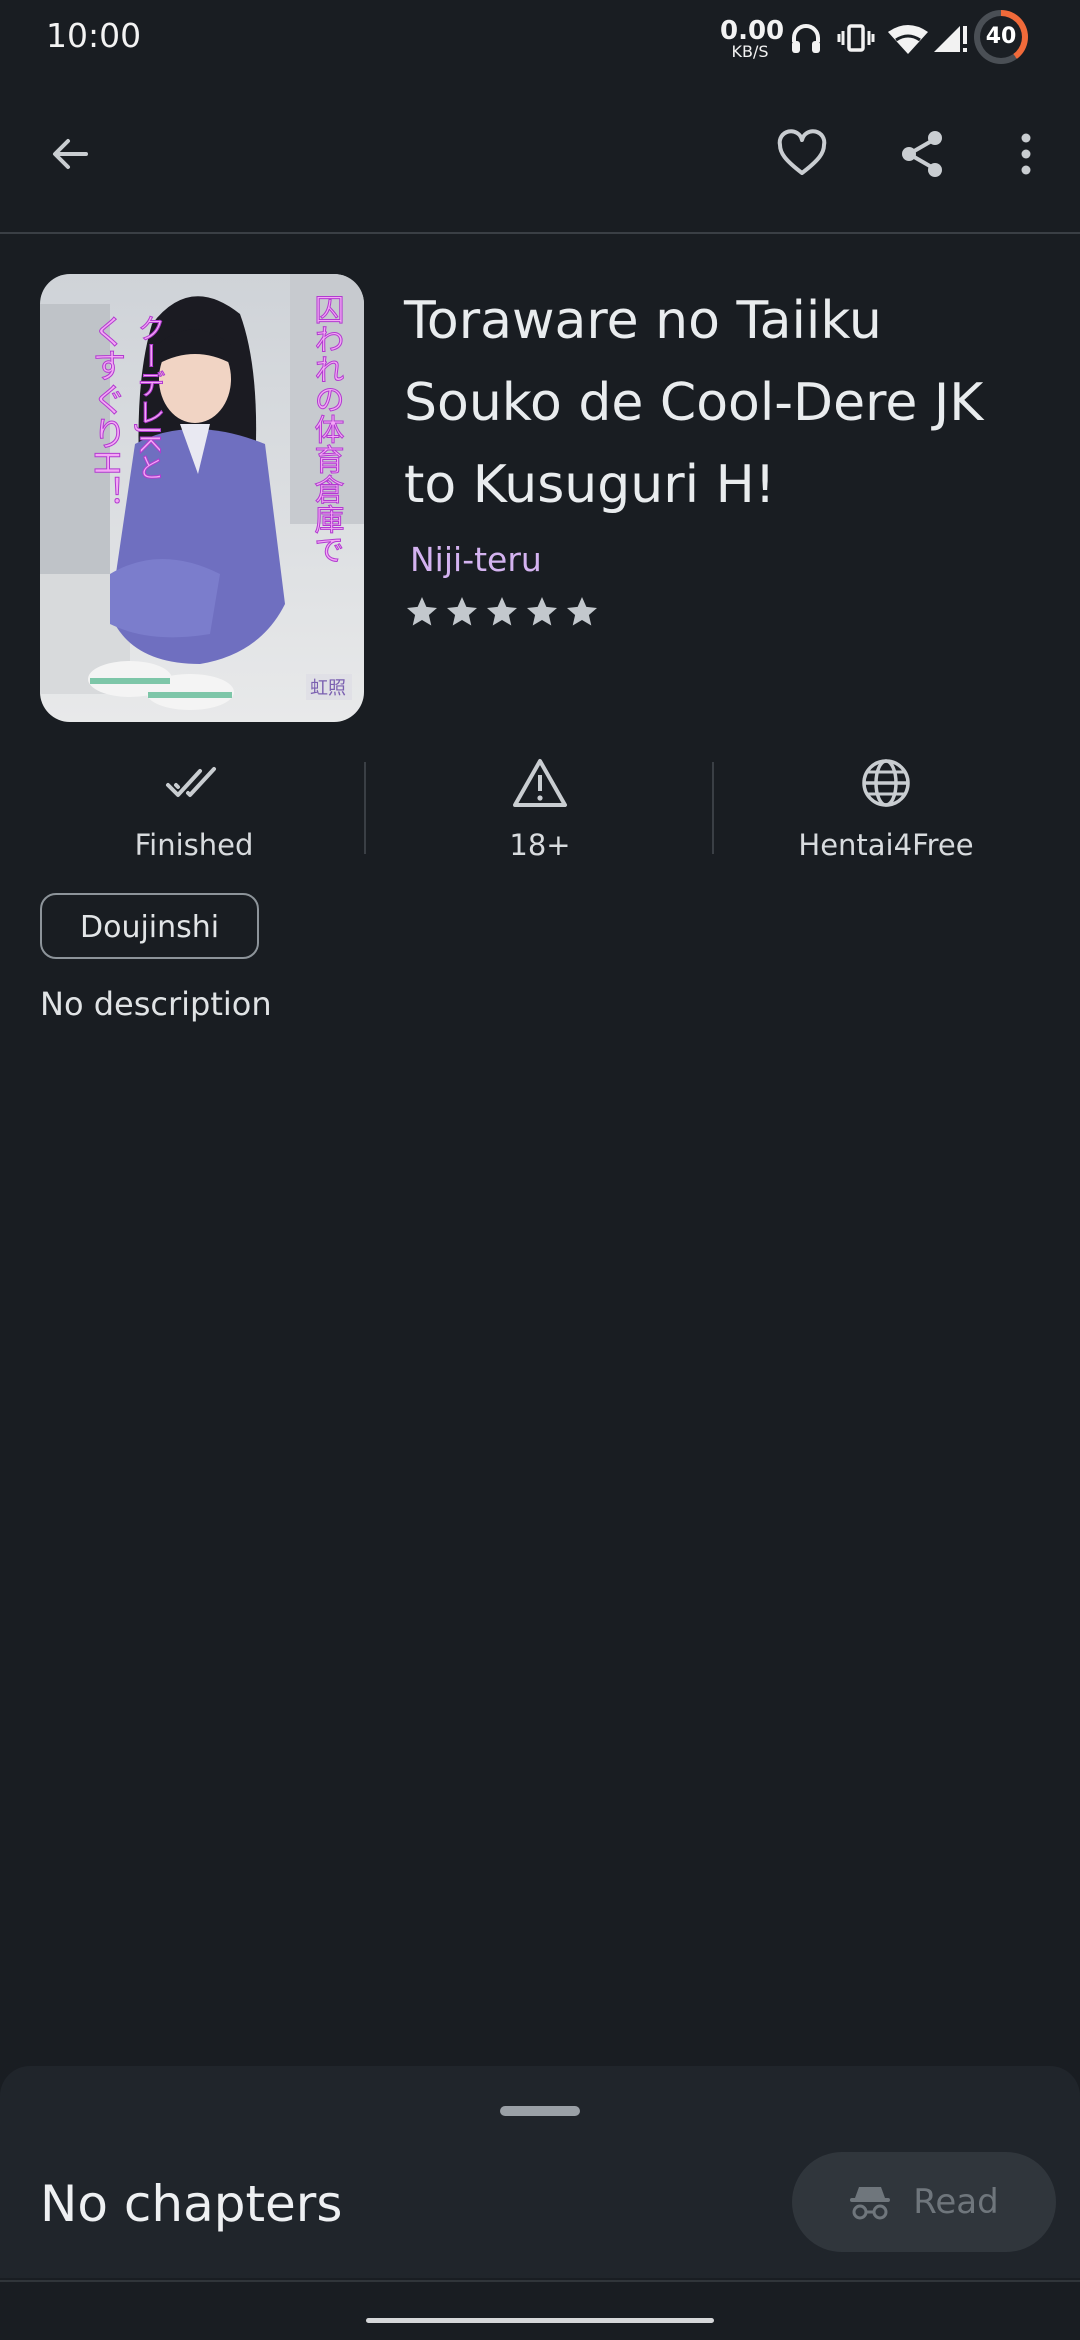 This screenshot has width=1080, height=2340. Describe the element at coordinates (156, 1004) in the screenshot. I see `description: No description` at that location.